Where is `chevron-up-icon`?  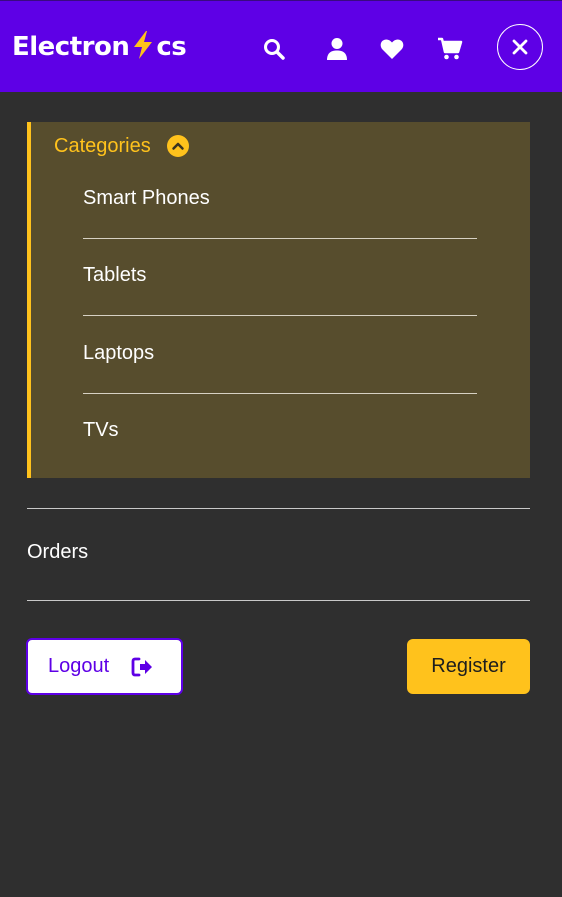 chevron-up-icon is located at coordinates (177, 146).